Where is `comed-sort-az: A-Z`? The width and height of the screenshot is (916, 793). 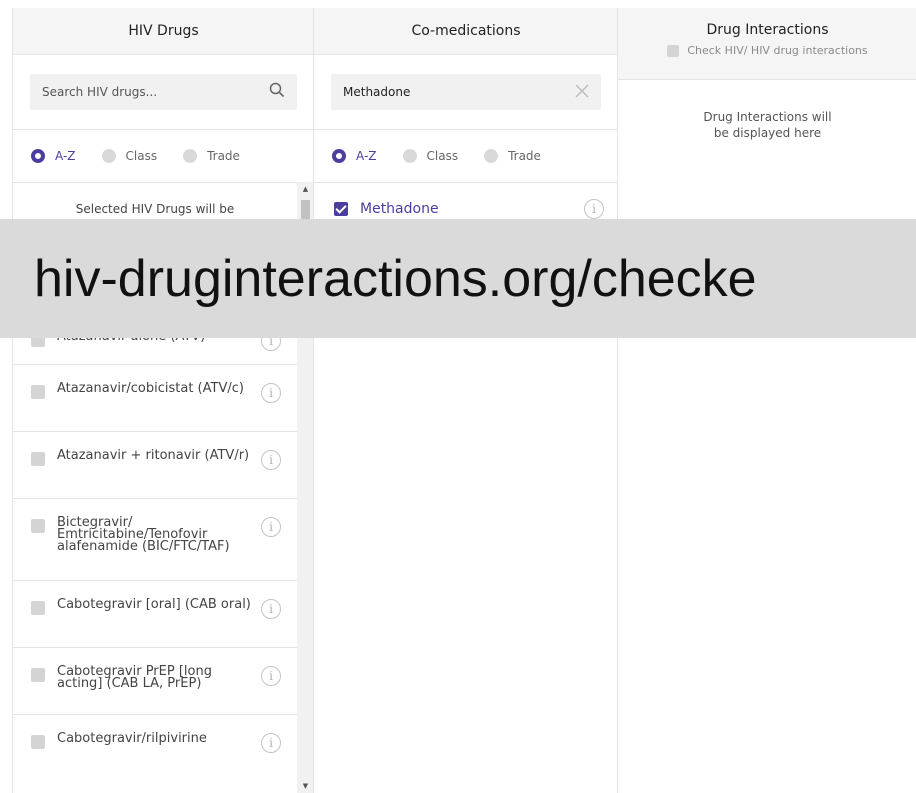 comed-sort-az: A-Z is located at coordinates (354, 156).